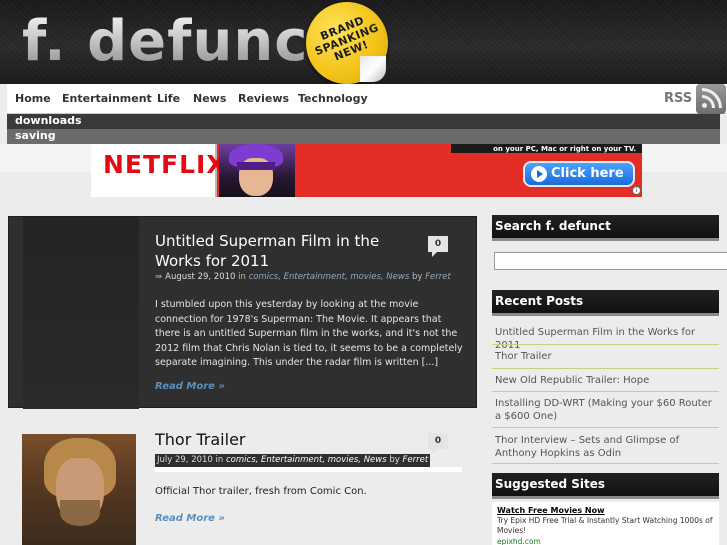  I want to click on play-icon, so click(539, 174).